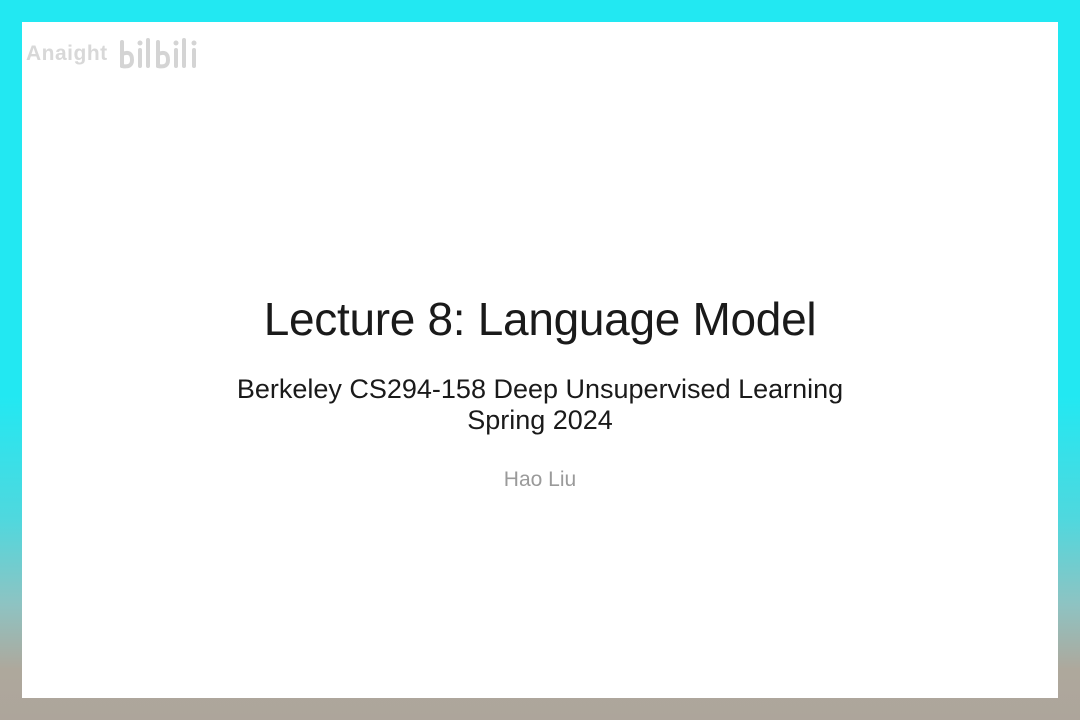 The height and width of the screenshot is (720, 1080). I want to click on term: Spring 2024, so click(540, 420).